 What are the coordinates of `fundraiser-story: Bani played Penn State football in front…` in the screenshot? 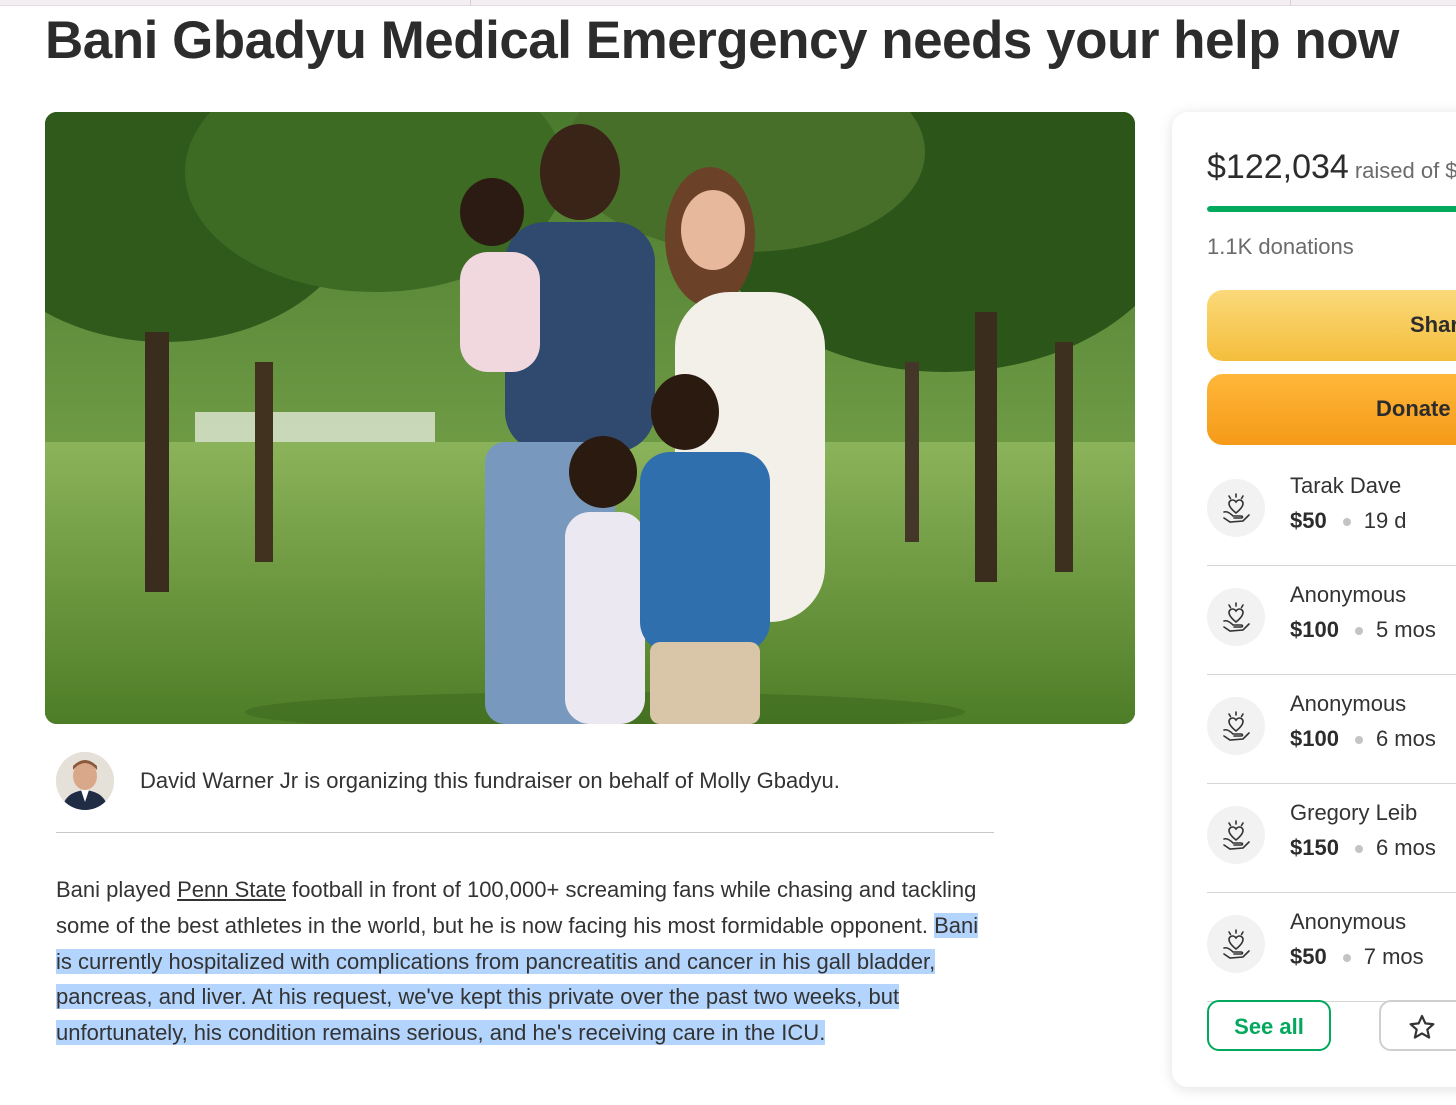 It's located at (526, 961).